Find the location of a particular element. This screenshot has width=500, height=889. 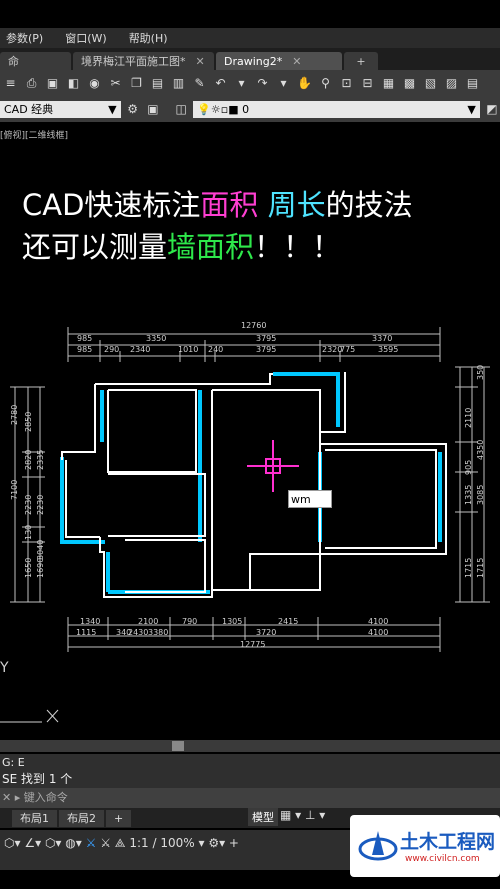

isometric-icon: ⬡▾ is located at coordinates (12, 843).